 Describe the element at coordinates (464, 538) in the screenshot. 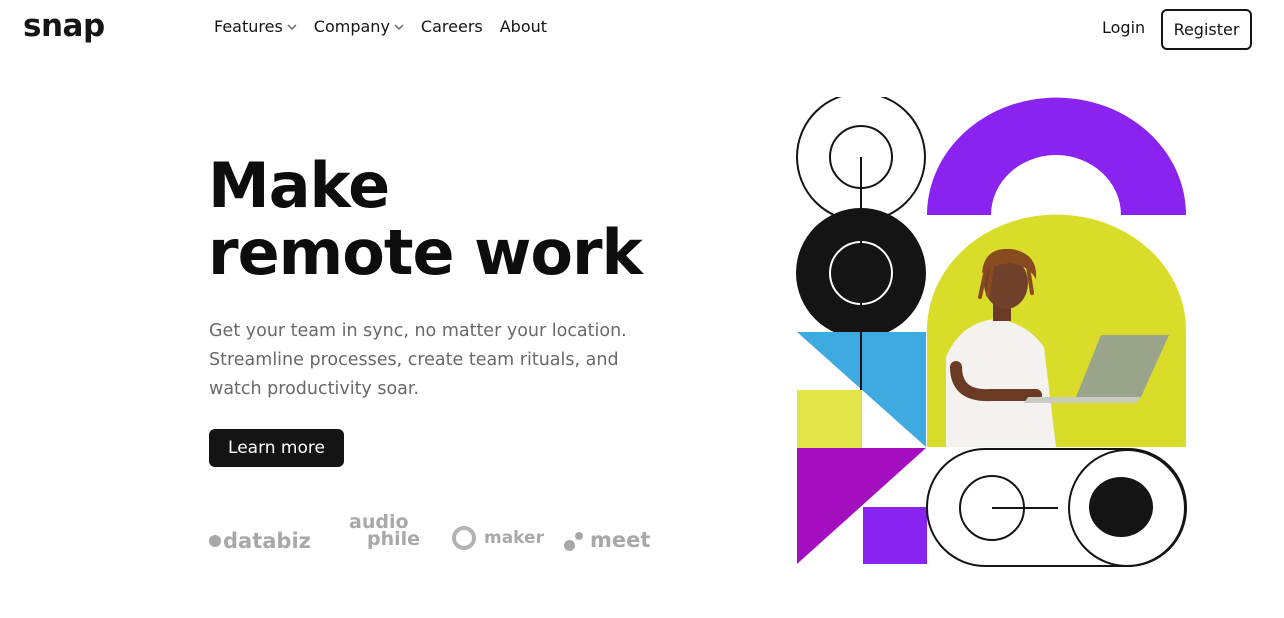

I see `maker-ring-icon` at that location.